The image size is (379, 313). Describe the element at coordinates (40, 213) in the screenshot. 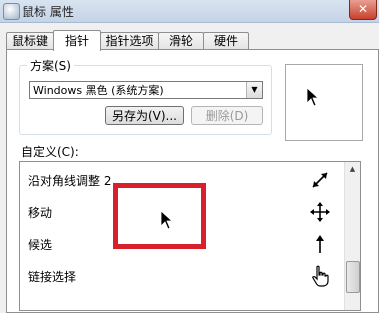

I see `list-item-label: 移动` at that location.